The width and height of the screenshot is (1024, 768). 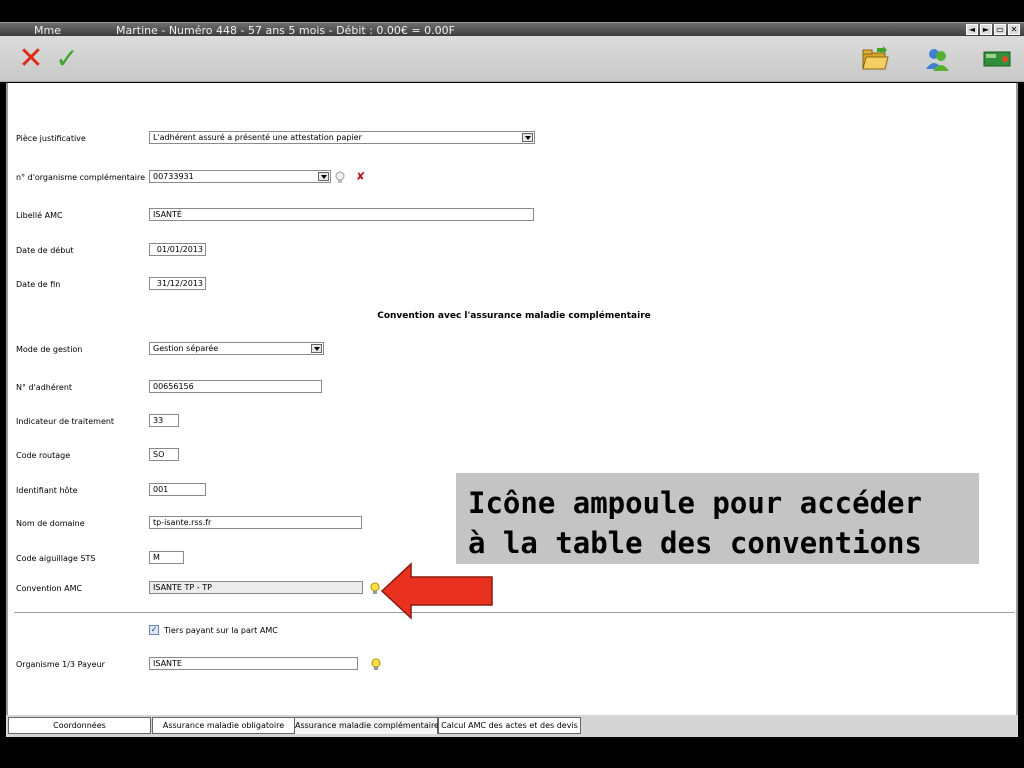 What do you see at coordinates (166, 557) in the screenshot?
I see `aiguillage-field: M` at bounding box center [166, 557].